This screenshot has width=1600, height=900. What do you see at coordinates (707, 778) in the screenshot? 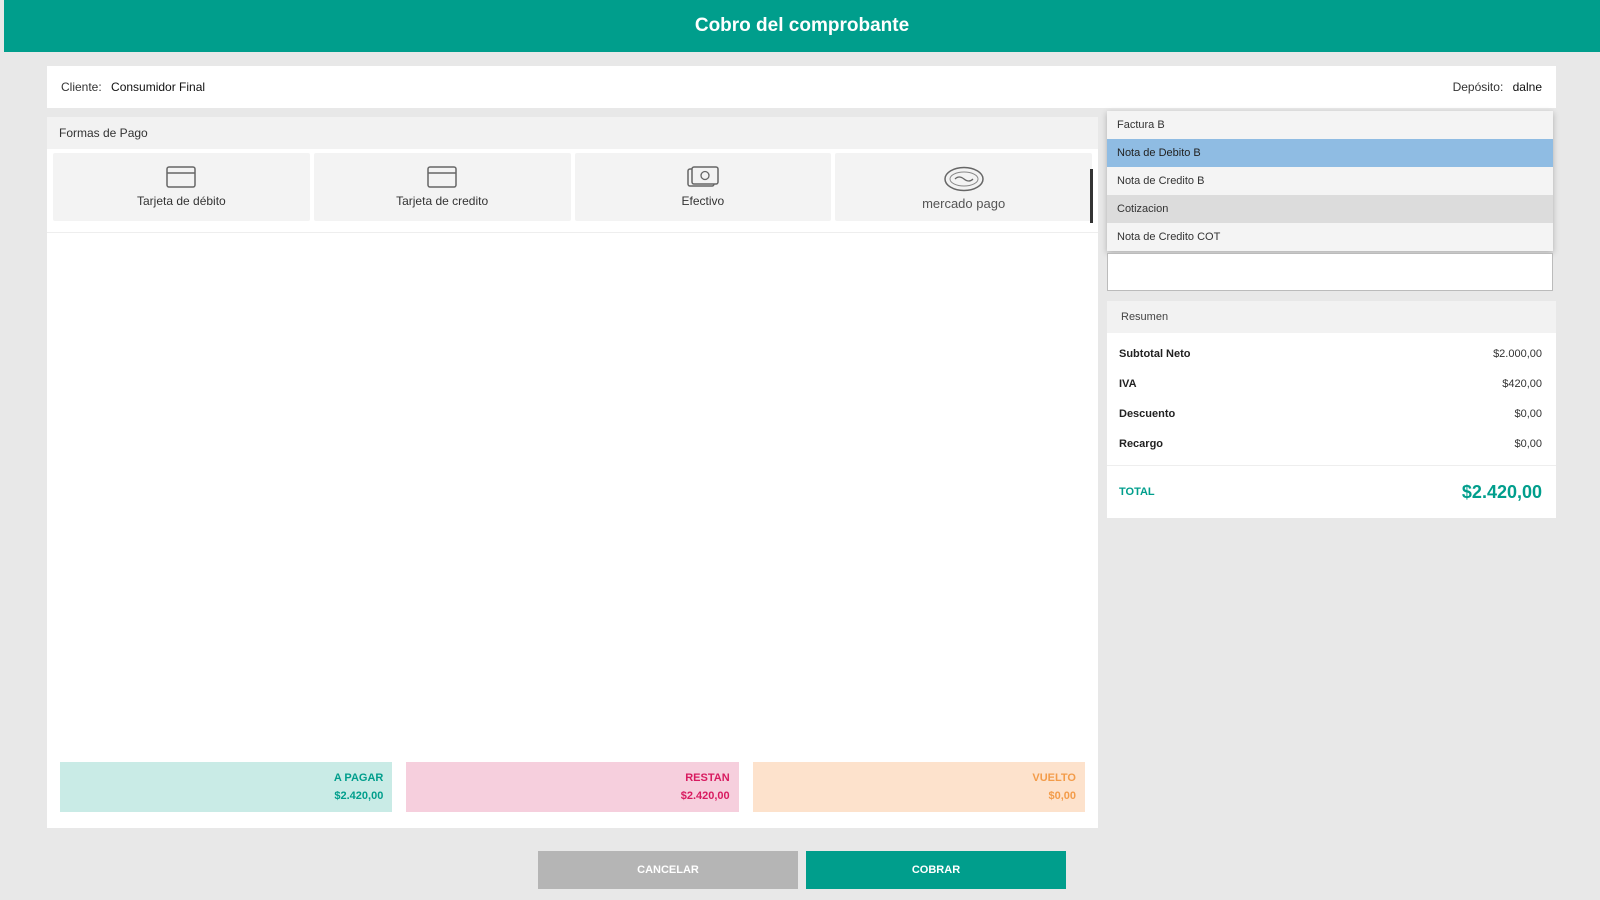
I see `remaining-label: RESTAN` at bounding box center [707, 778].